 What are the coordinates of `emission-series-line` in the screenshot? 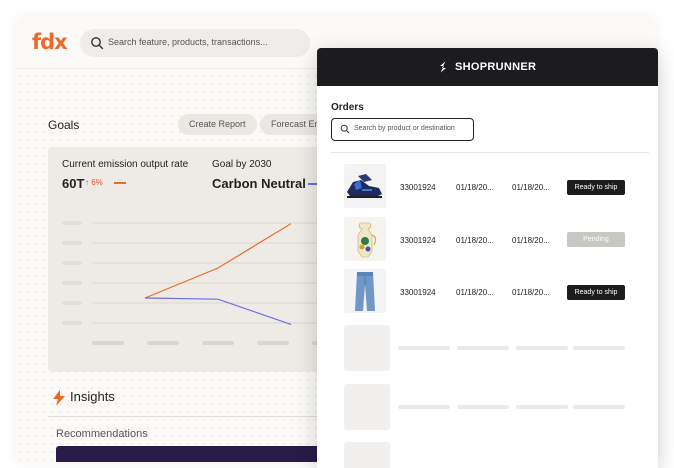 It's located at (218, 261).